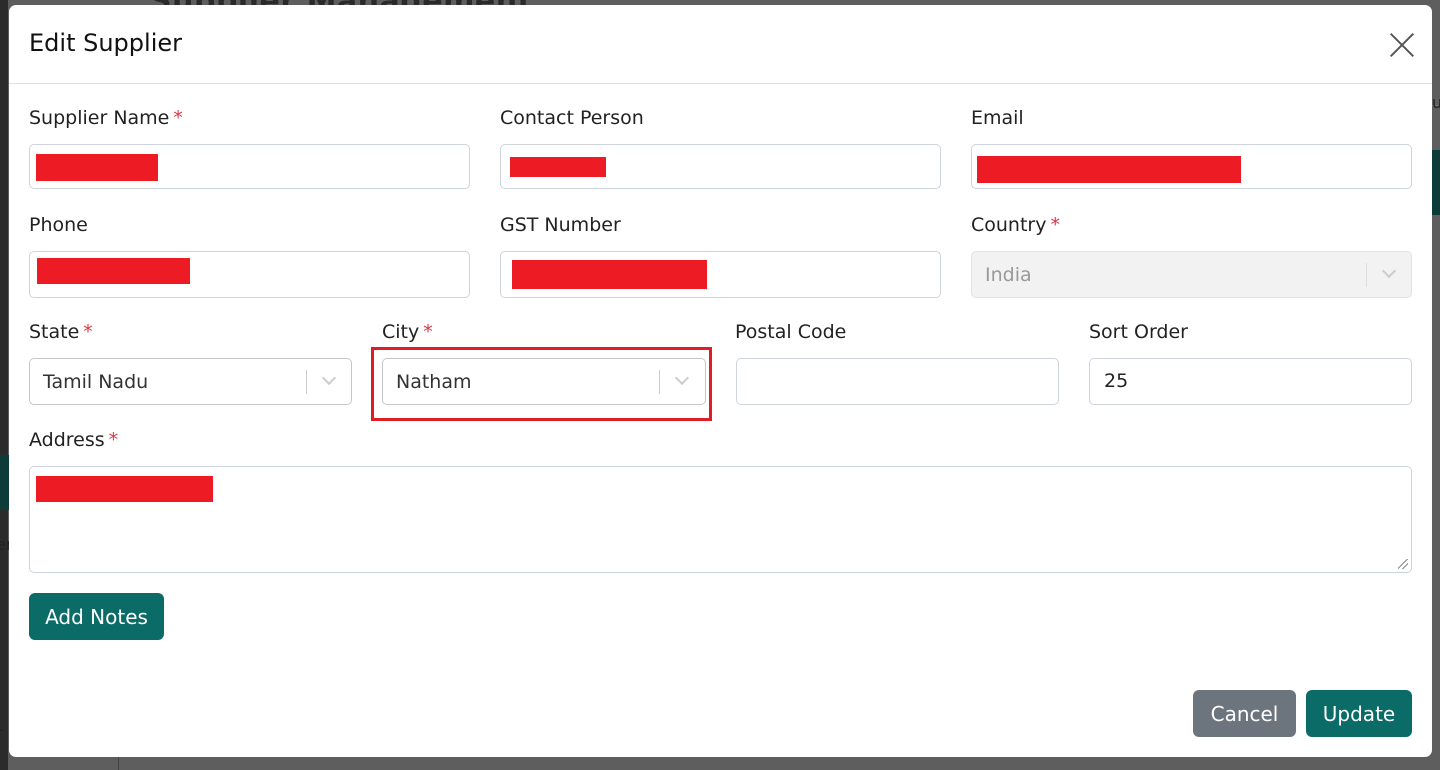  What do you see at coordinates (4, 385) in the screenshot?
I see `background-sidebar` at bounding box center [4, 385].